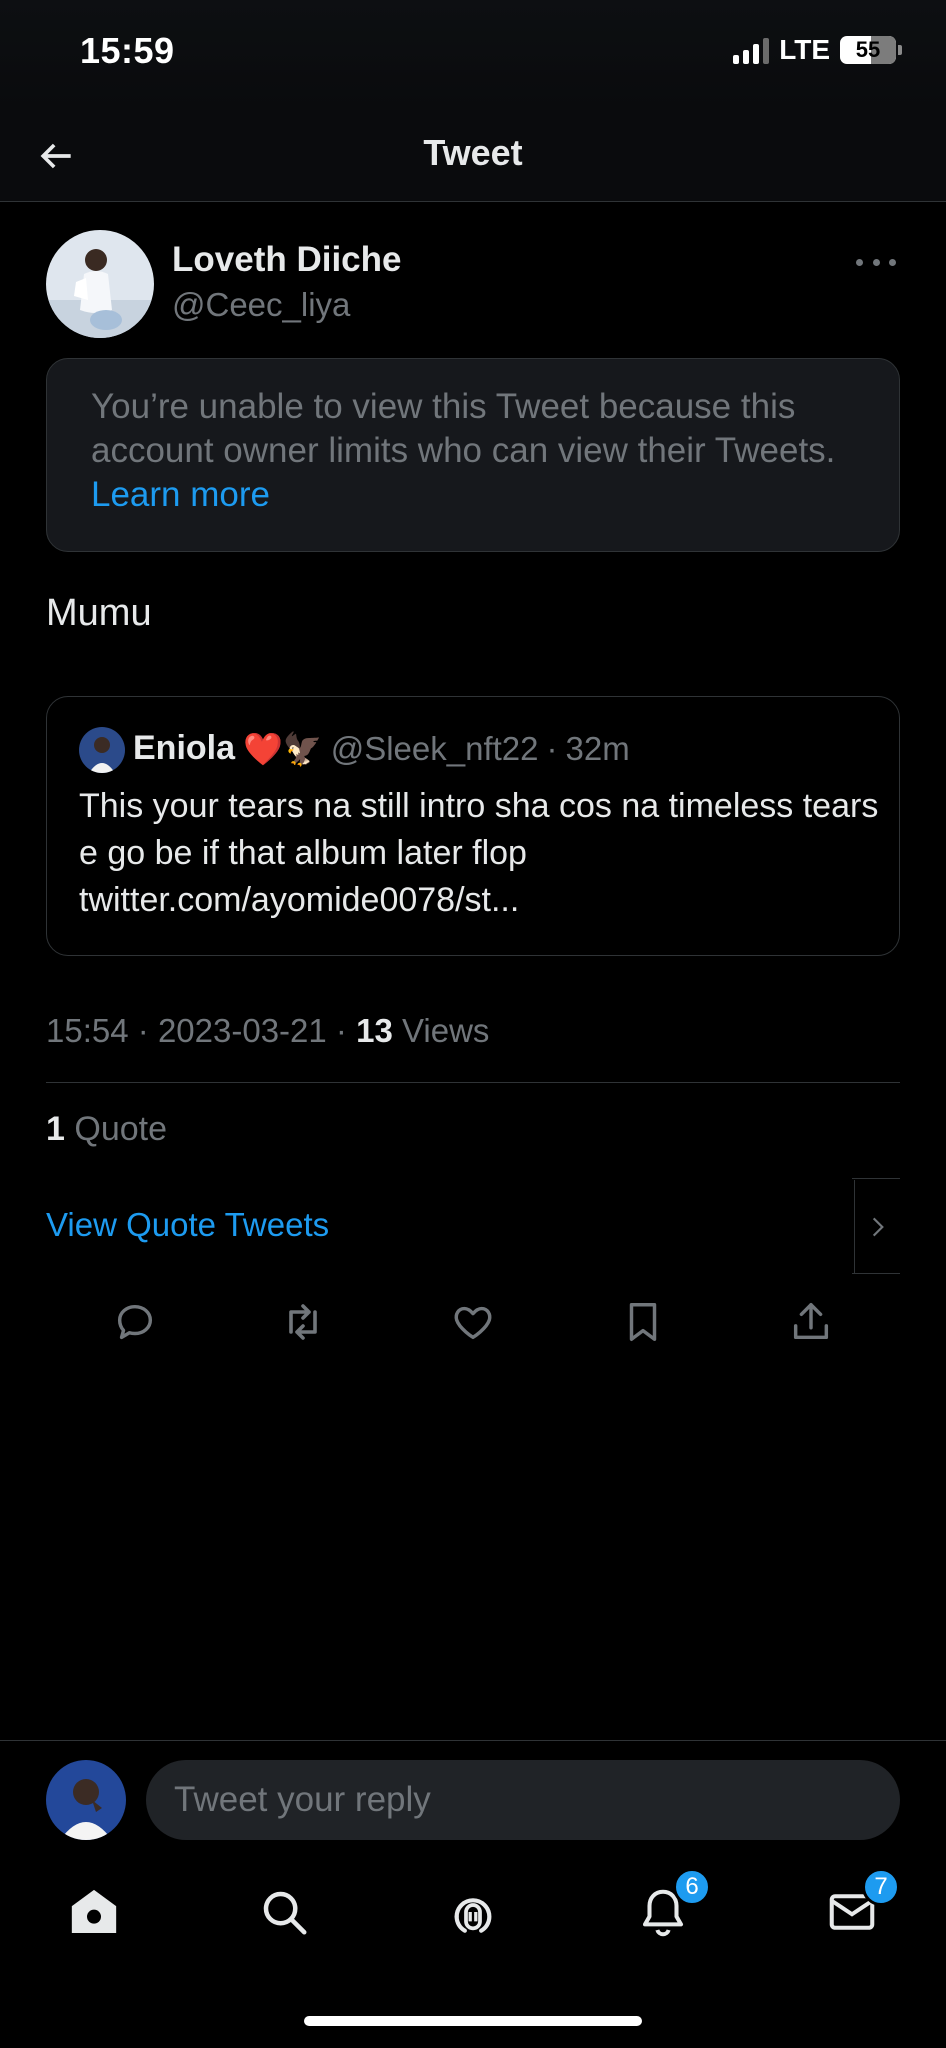 Image resolution: width=946 pixels, height=2048 pixels. What do you see at coordinates (751, 50) in the screenshot?
I see `signal-icon` at bounding box center [751, 50].